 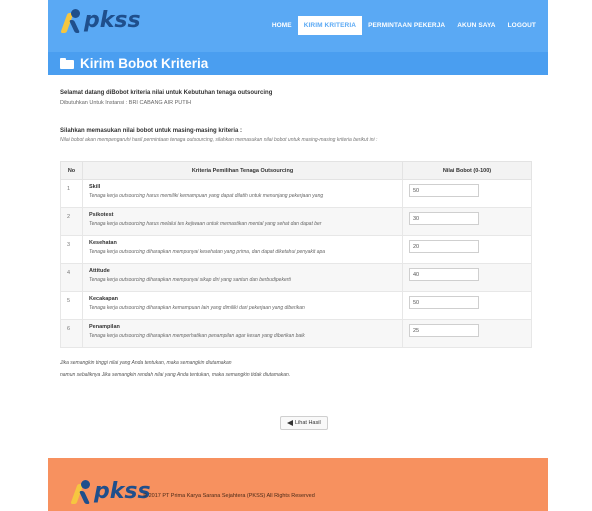 I want to click on criteria-name: Skill, so click(x=95, y=187).